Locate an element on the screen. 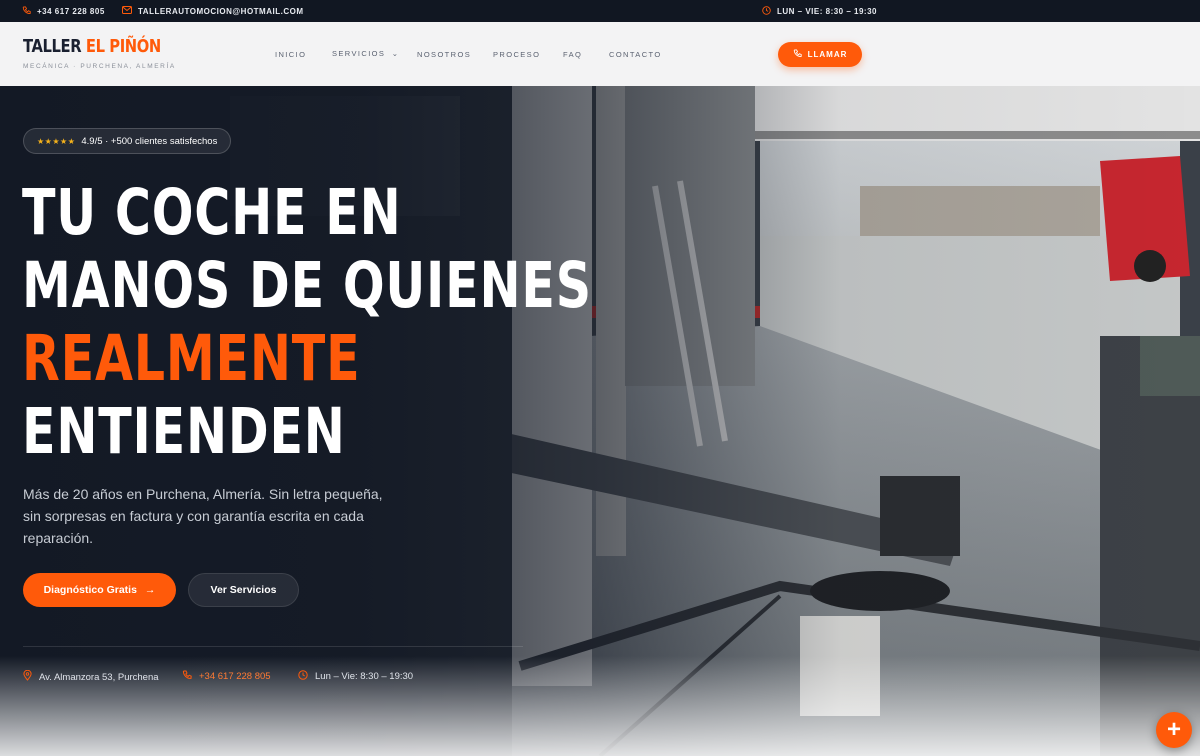  star-rating-icon: ★★★★★ is located at coordinates (56, 141).